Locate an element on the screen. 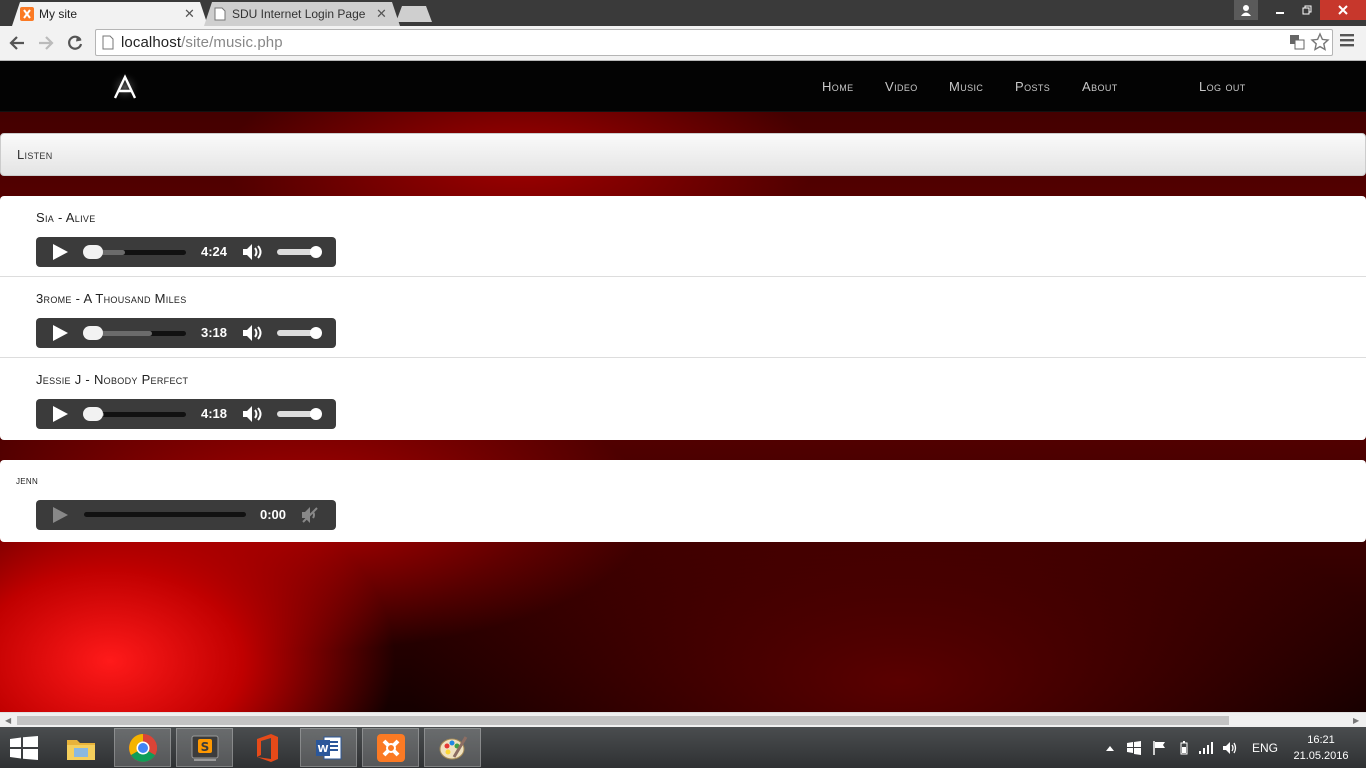 This screenshot has width=1366, height=768. translate-icon is located at coordinates (1297, 44).